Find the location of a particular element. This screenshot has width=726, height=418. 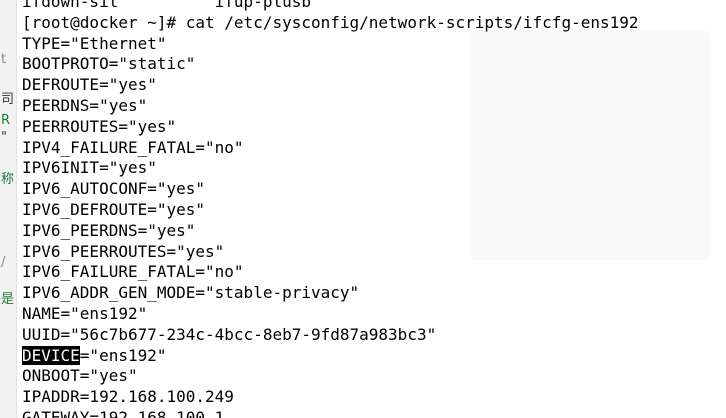

gutter-fragment: 是 is located at coordinates (8, 299).